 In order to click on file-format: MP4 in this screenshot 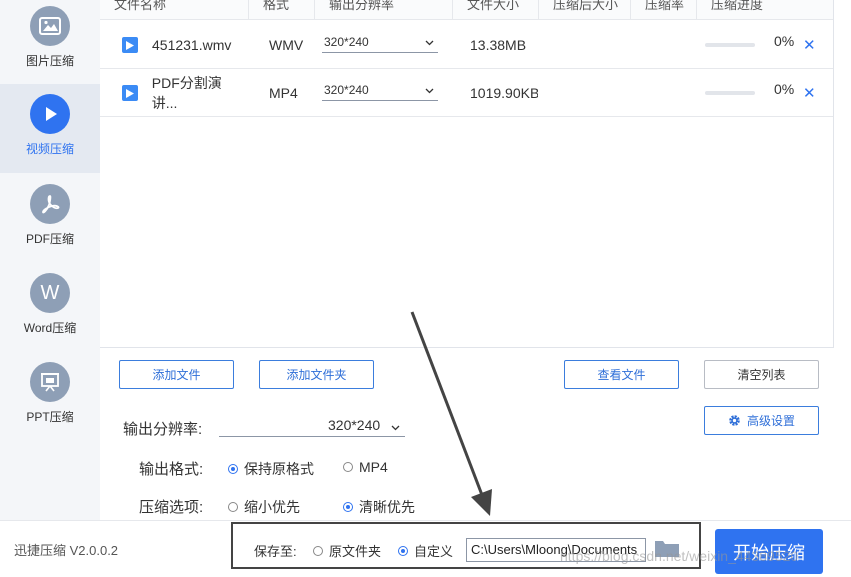, I will do `click(283, 93)`.